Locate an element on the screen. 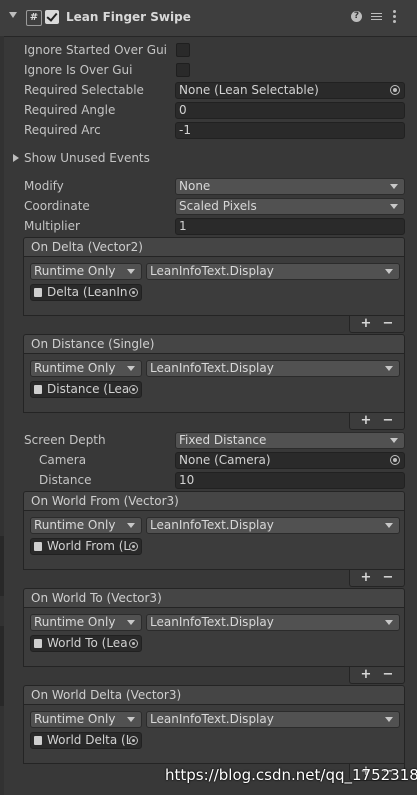 This screenshot has height=795, width=417. ignore-is-over-checkbox is located at coordinates (183, 70).